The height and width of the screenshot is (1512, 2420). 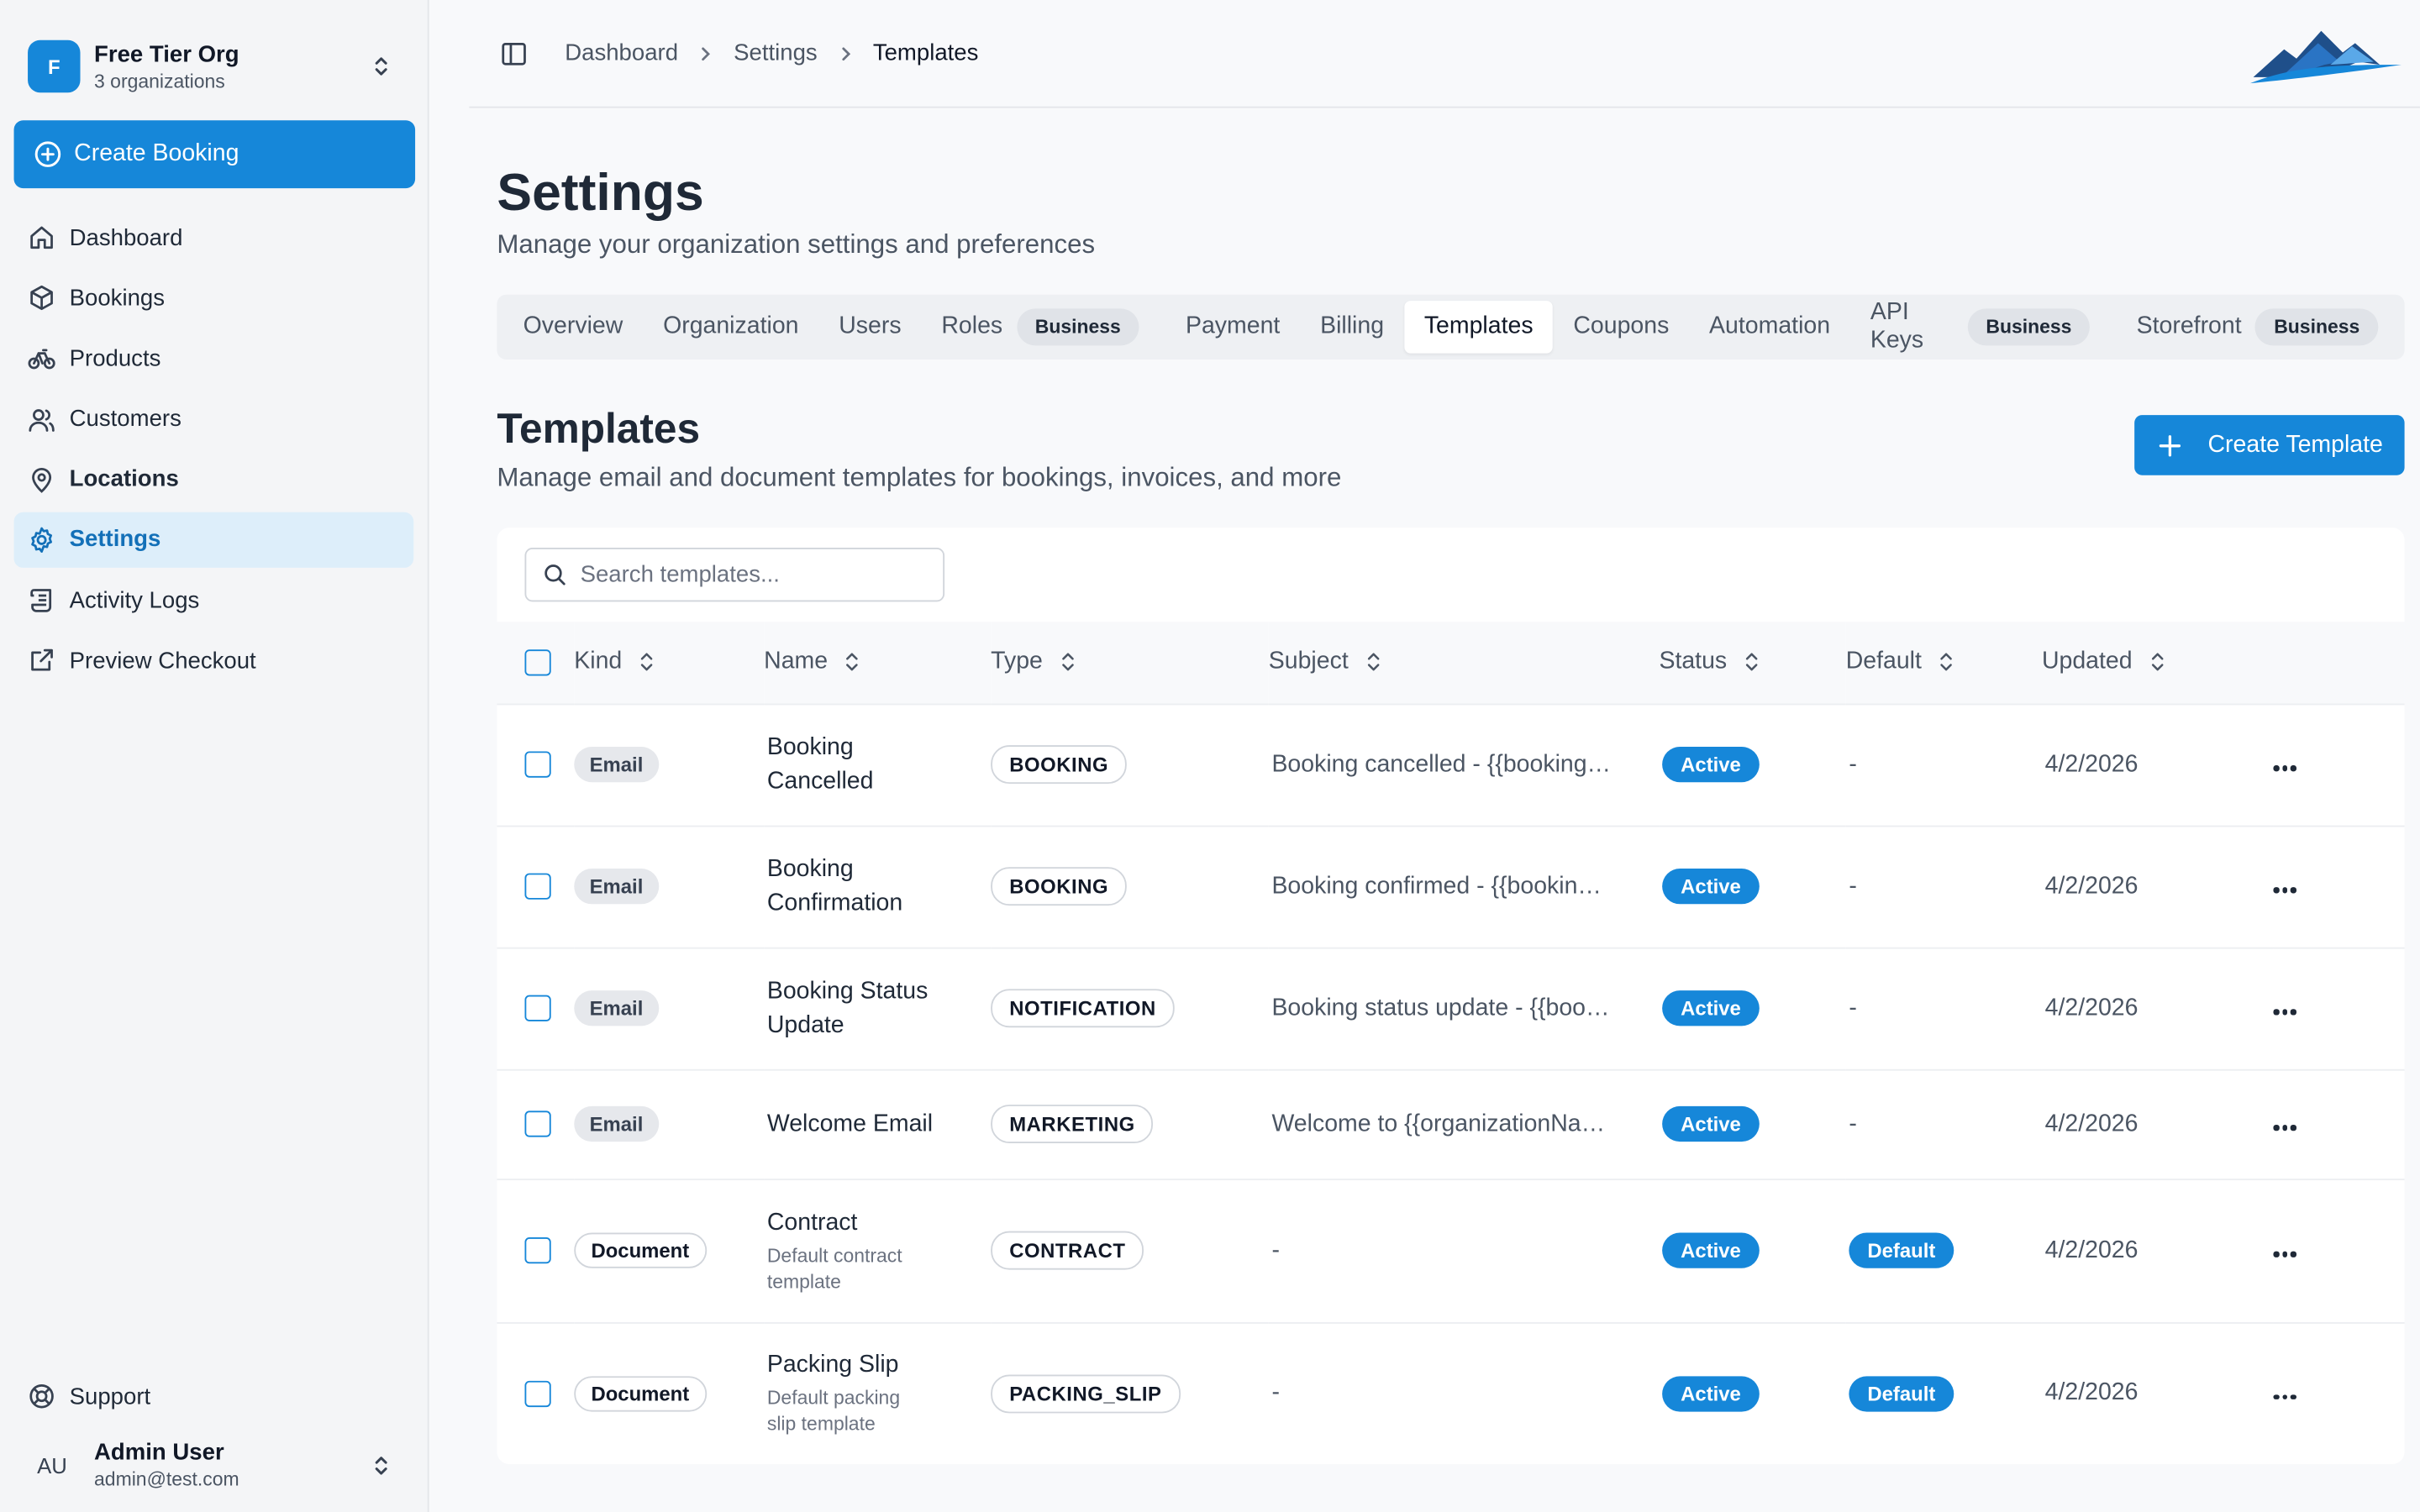 I want to click on tab-templates: Templates, so click(x=1478, y=327).